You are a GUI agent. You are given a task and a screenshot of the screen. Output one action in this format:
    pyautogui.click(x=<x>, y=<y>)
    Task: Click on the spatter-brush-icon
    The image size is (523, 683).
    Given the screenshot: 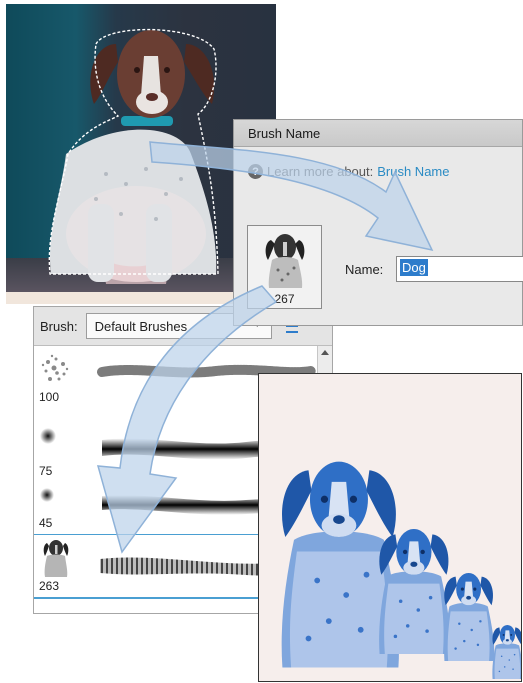 What is the action you would take?
    pyautogui.click(x=55, y=367)
    